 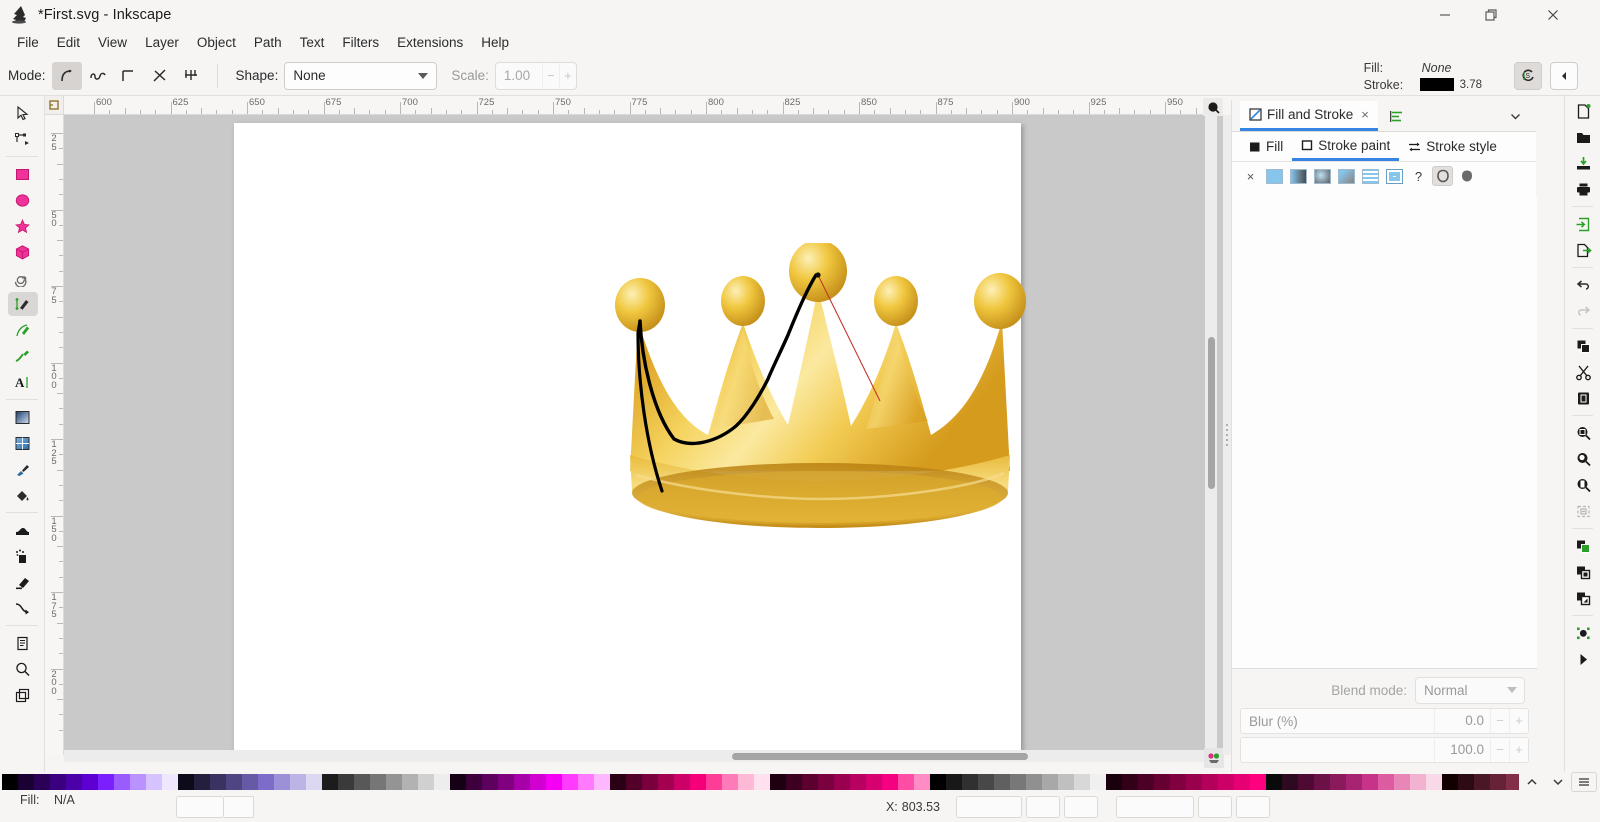 What do you see at coordinates (1397, 116) in the screenshot?
I see `dock-tab-objects` at bounding box center [1397, 116].